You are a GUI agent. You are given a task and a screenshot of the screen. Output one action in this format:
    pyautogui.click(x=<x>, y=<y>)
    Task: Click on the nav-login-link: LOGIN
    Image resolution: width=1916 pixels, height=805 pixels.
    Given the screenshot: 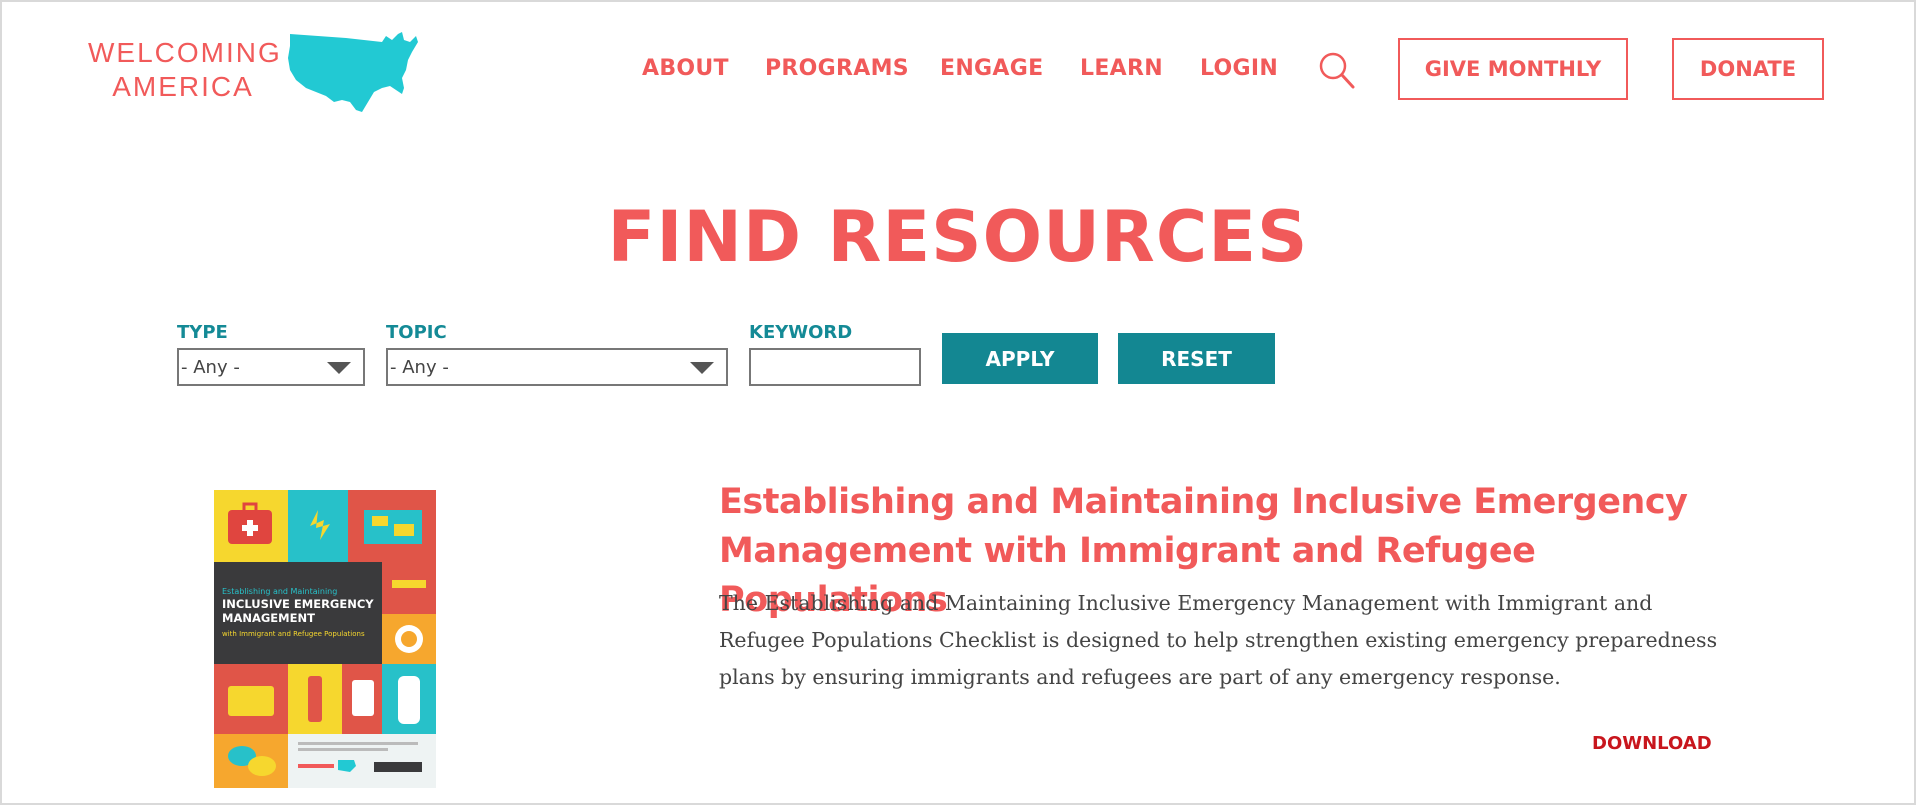 What is the action you would take?
    pyautogui.click(x=1239, y=68)
    